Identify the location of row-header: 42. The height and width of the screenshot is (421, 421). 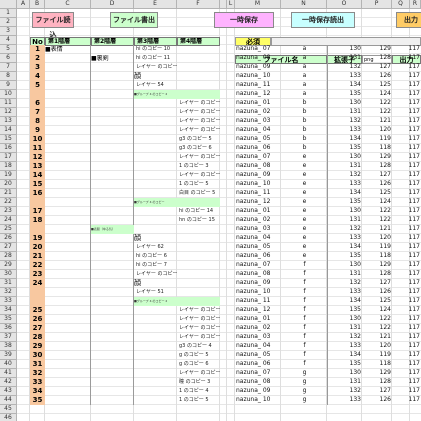
(8, 382).